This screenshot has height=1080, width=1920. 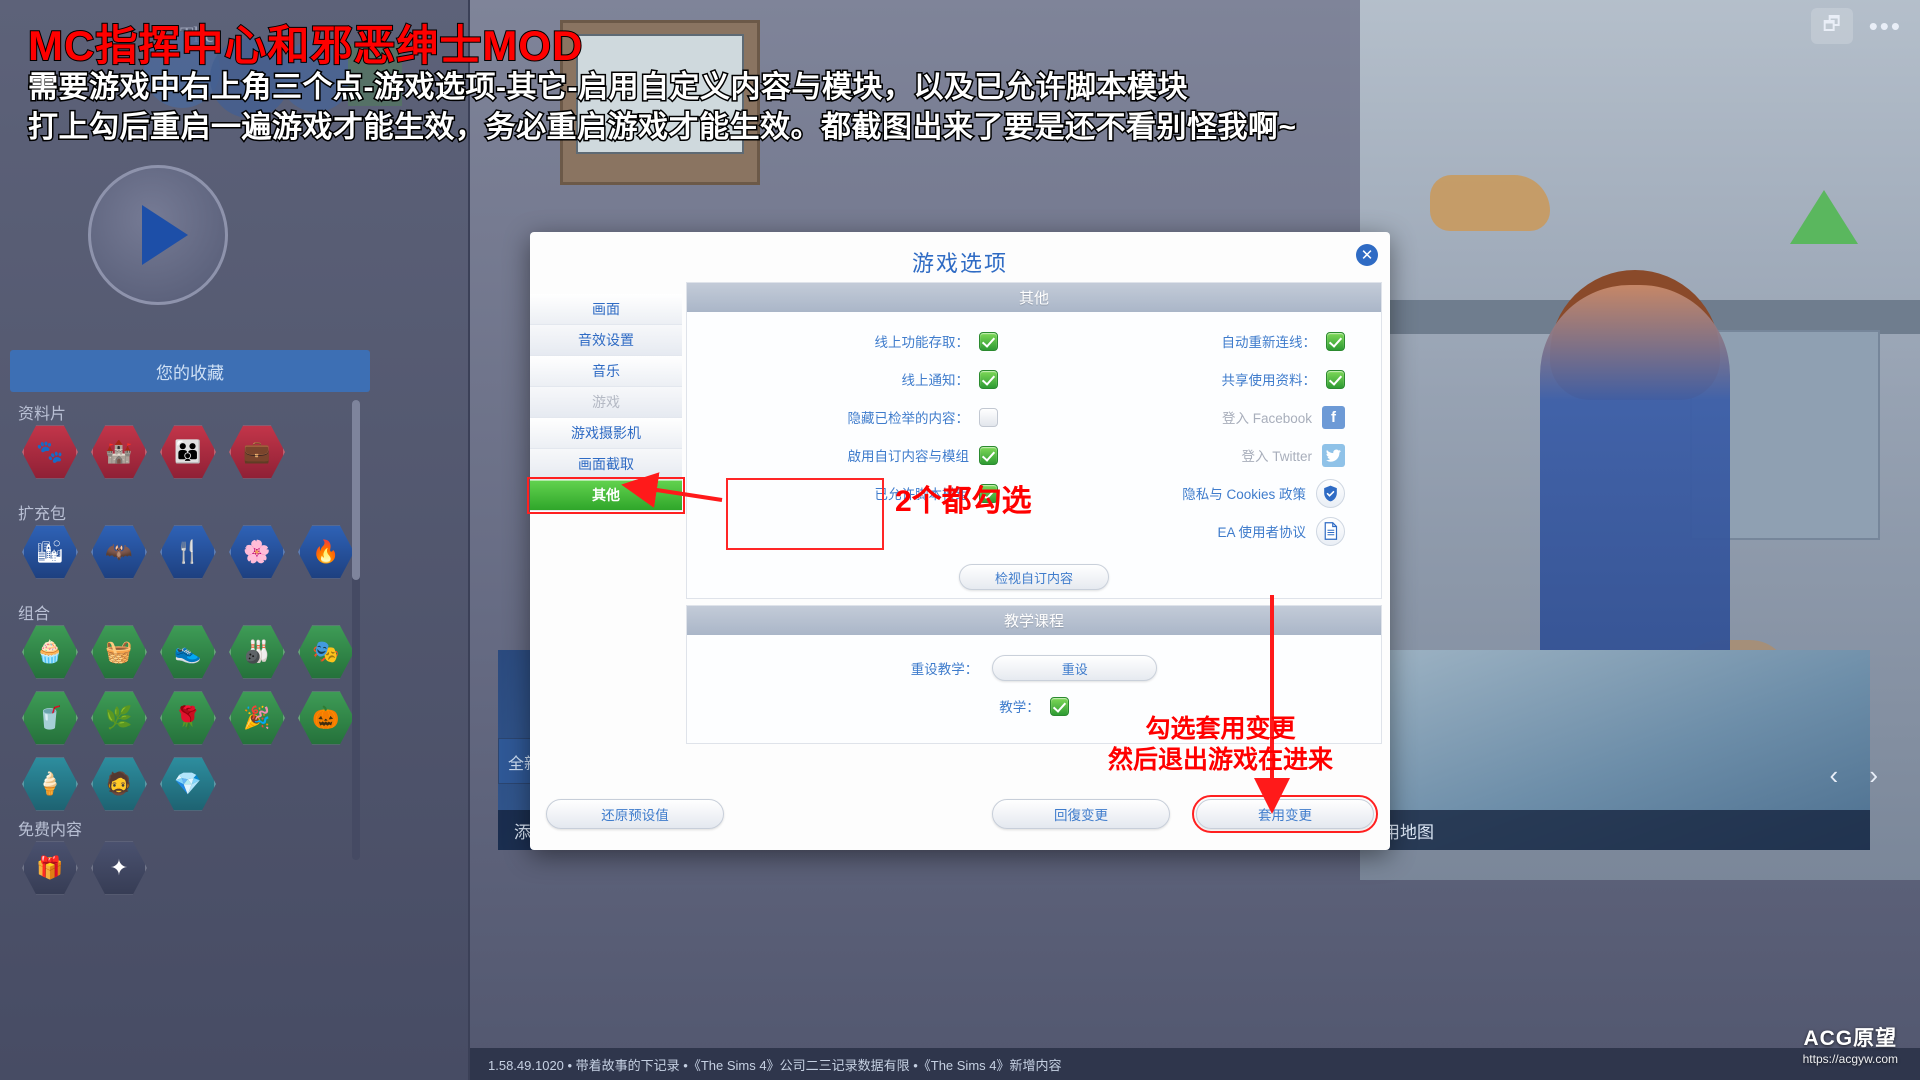 I want to click on kit-icon-icecream: 🍦, so click(x=50, y=784).